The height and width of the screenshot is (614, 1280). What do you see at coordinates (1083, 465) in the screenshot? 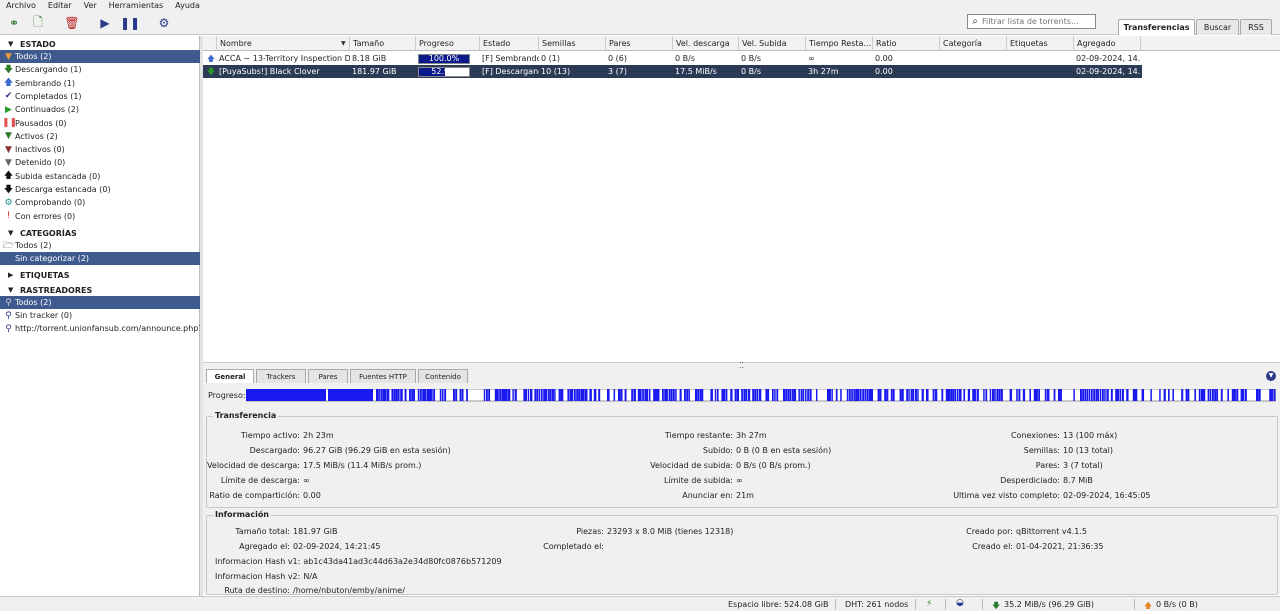
I see `field-value: 3 (7 total)` at bounding box center [1083, 465].